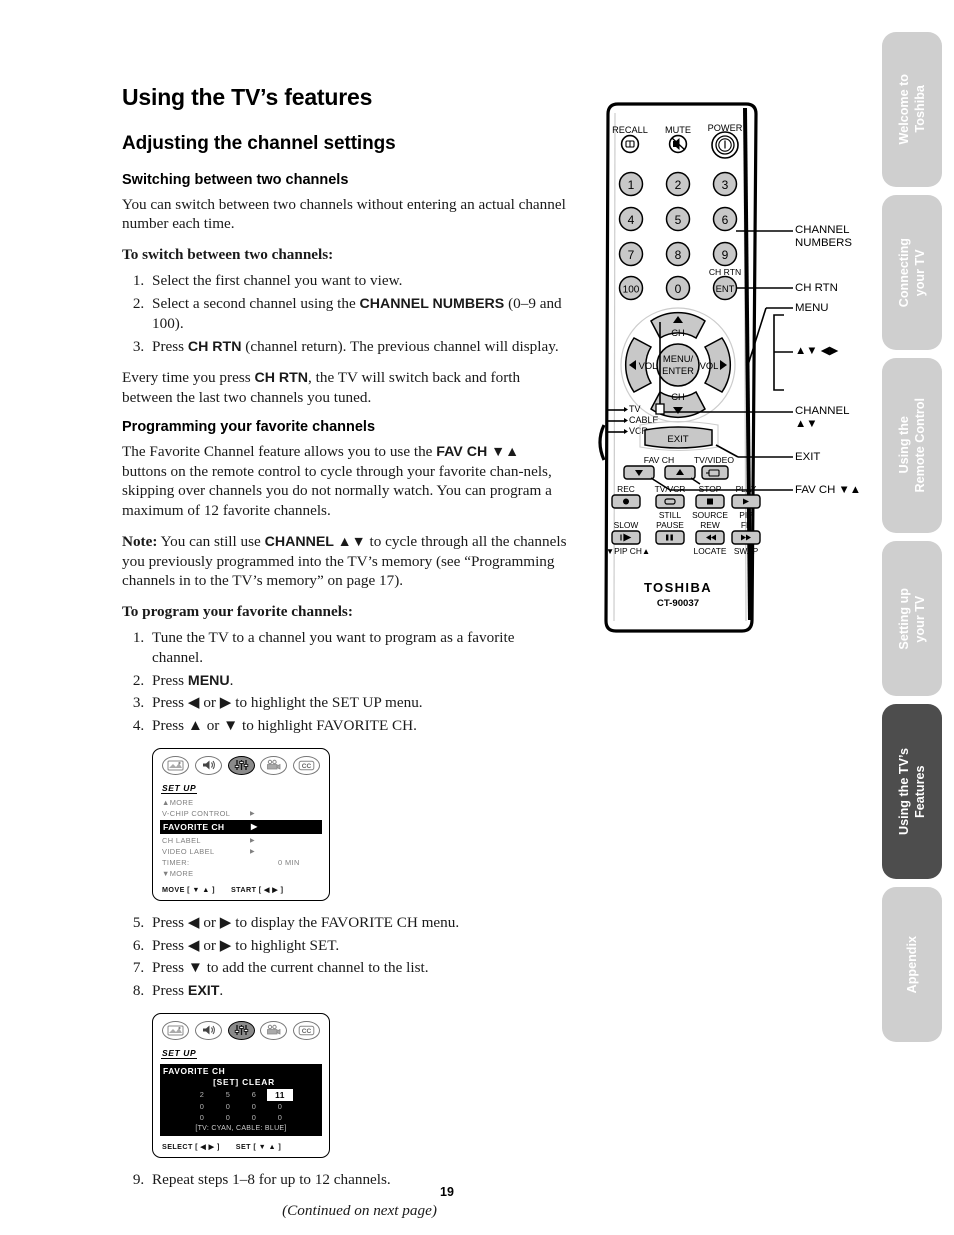  Describe the element at coordinates (678, 358) in the screenshot. I see `svg-text: MENU/` at that location.